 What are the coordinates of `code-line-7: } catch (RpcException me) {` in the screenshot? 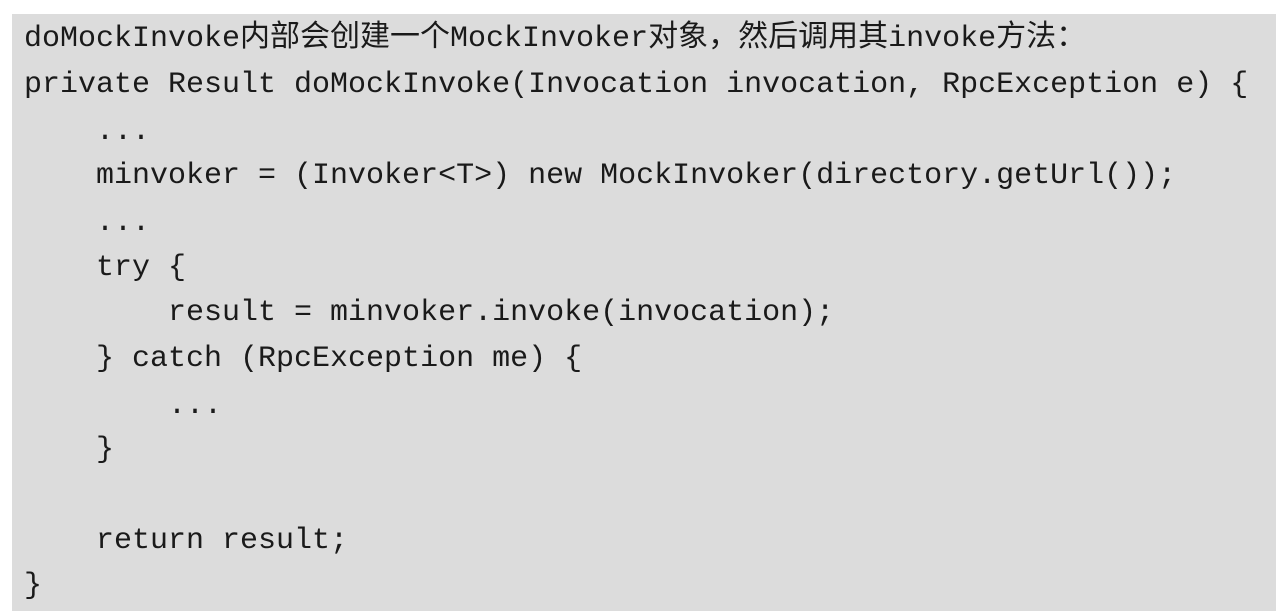 It's located at (303, 359).